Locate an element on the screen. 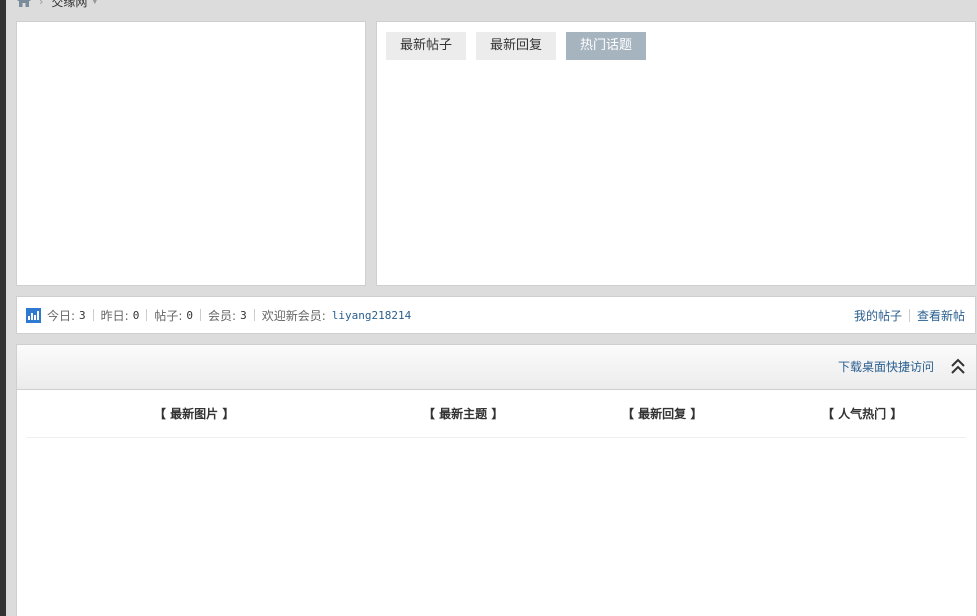  section-popular: 【 人气热门 】 is located at coordinates (862, 414).